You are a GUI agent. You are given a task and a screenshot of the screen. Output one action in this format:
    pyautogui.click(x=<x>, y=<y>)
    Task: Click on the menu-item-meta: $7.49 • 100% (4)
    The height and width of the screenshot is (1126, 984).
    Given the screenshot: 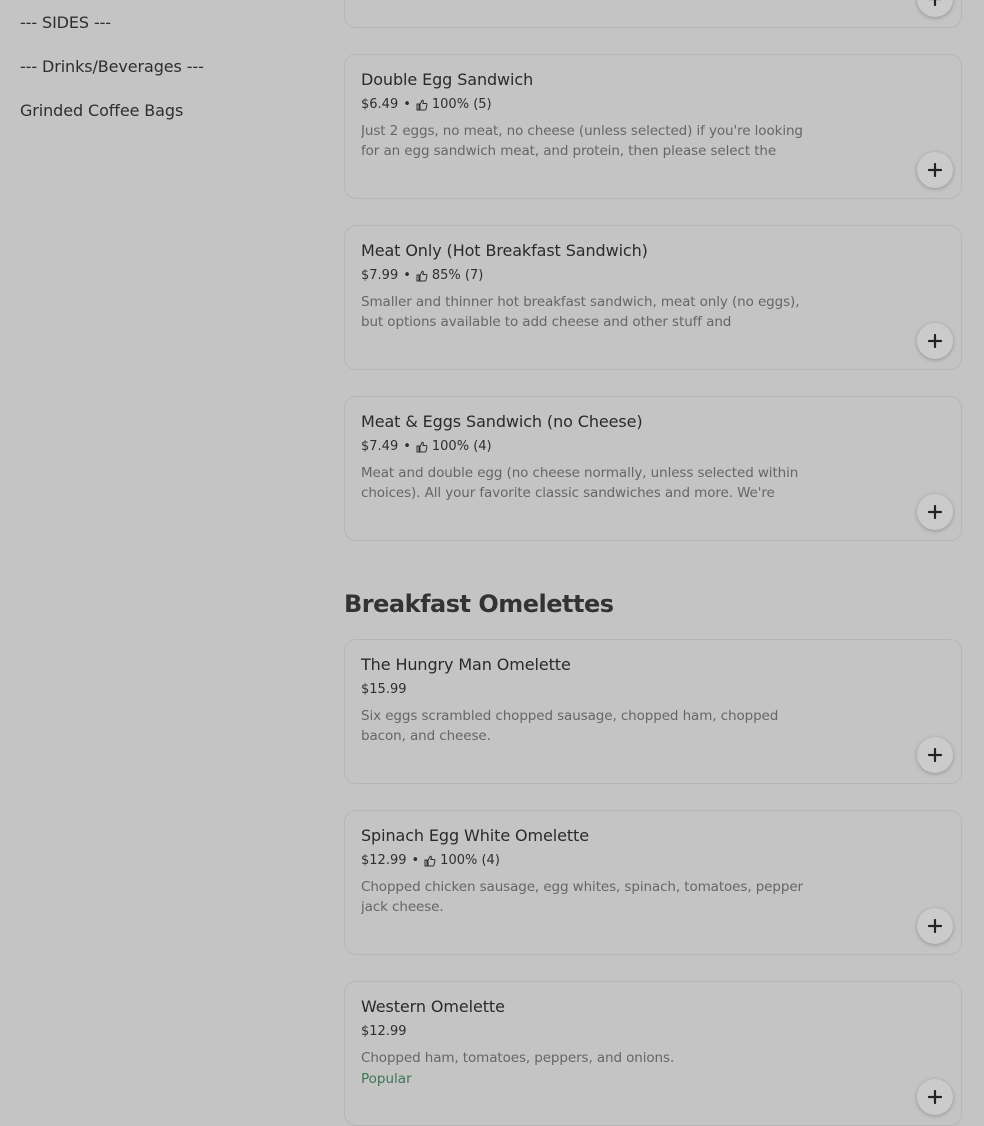 What is the action you would take?
    pyautogui.click(x=426, y=446)
    